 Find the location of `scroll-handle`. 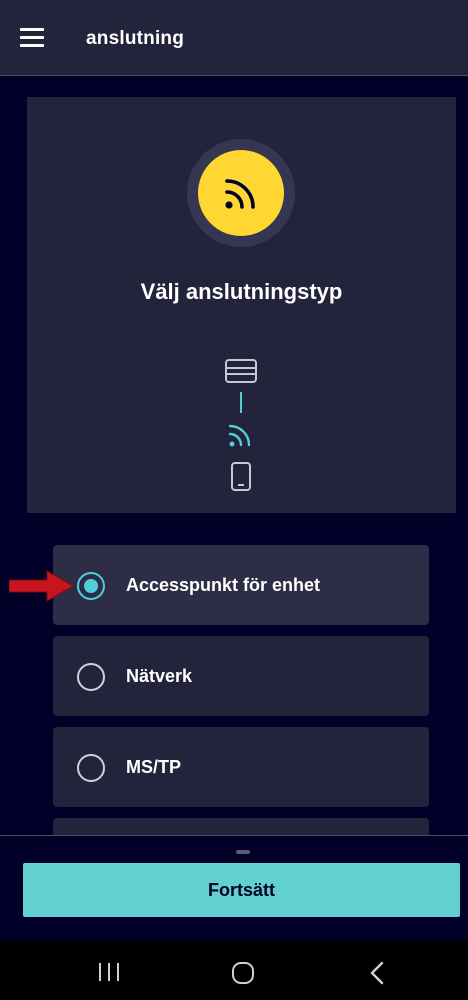

scroll-handle is located at coordinates (243, 852).